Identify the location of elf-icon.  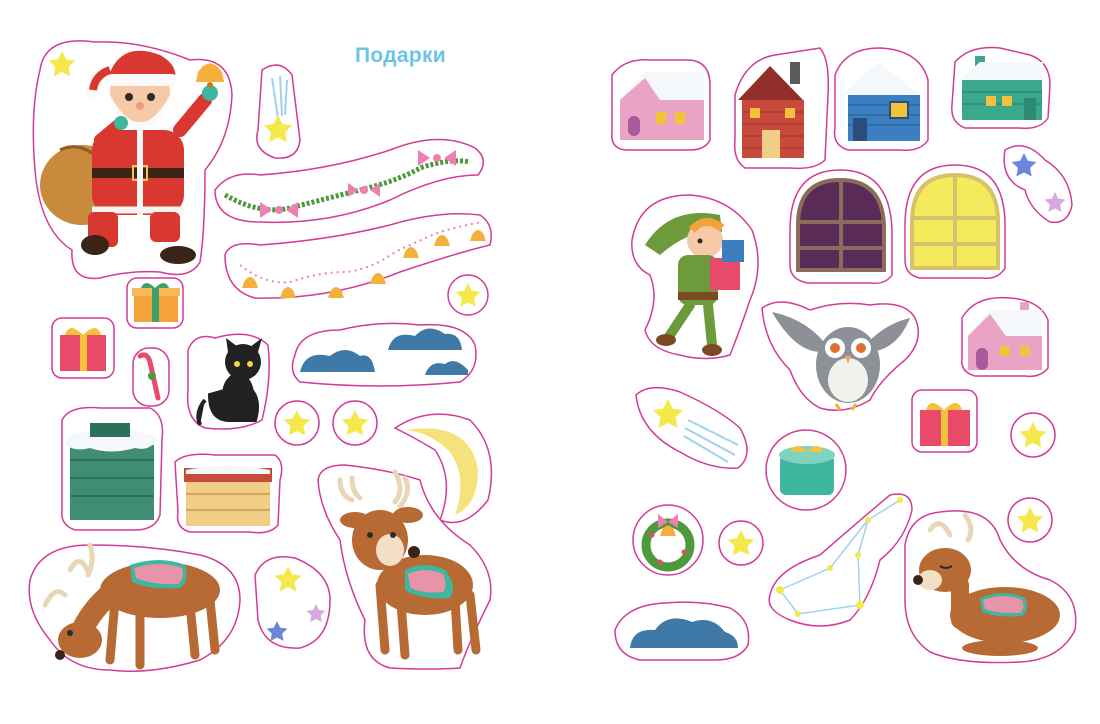
(695, 277).